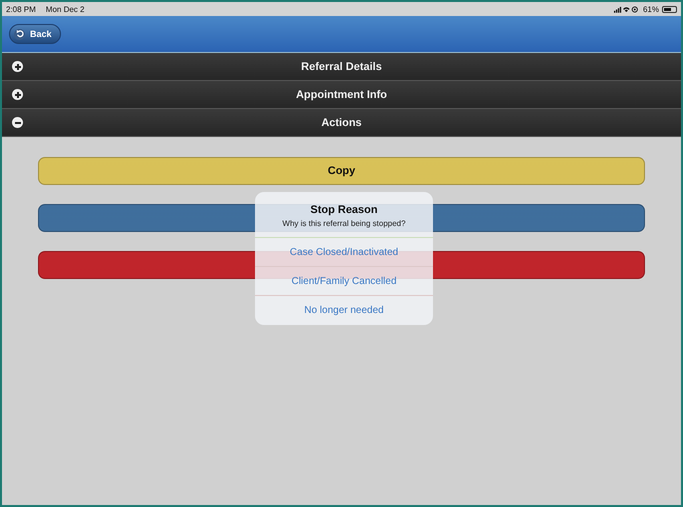  Describe the element at coordinates (344, 223) in the screenshot. I see `dialog-message: Why is this referral being stopped?` at that location.